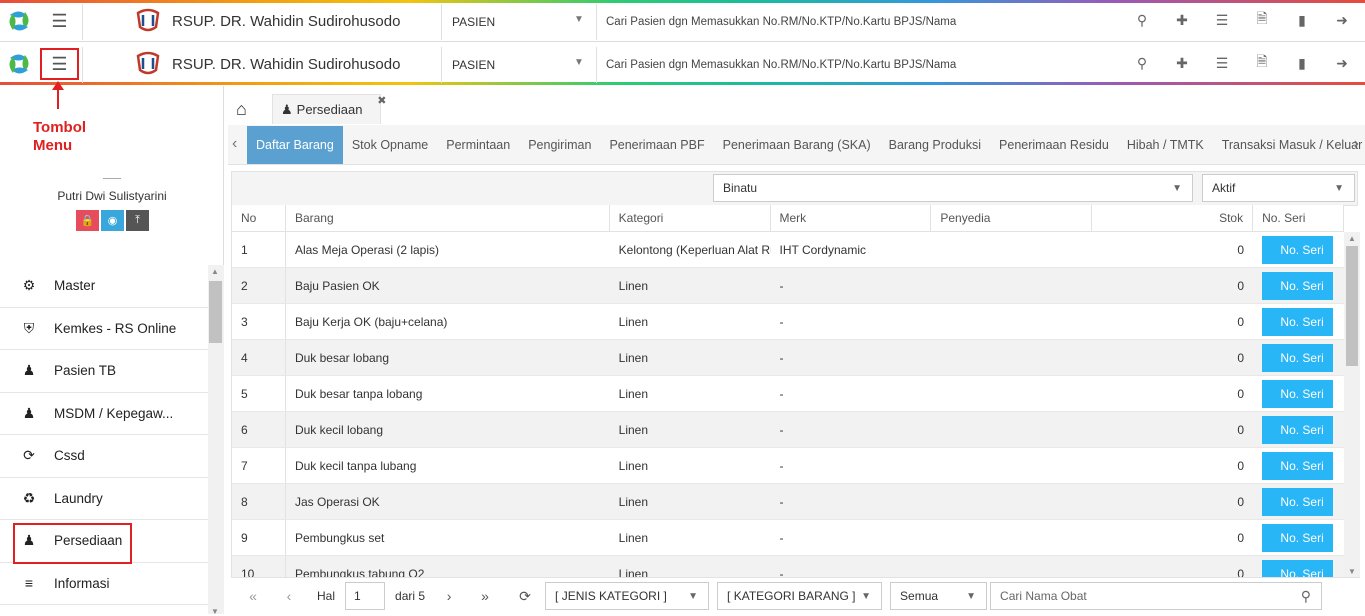 This screenshot has height=616, width=1365. What do you see at coordinates (104, 456) in the screenshot?
I see `sidebar-item-cssd: ⟳ Cssd` at bounding box center [104, 456].